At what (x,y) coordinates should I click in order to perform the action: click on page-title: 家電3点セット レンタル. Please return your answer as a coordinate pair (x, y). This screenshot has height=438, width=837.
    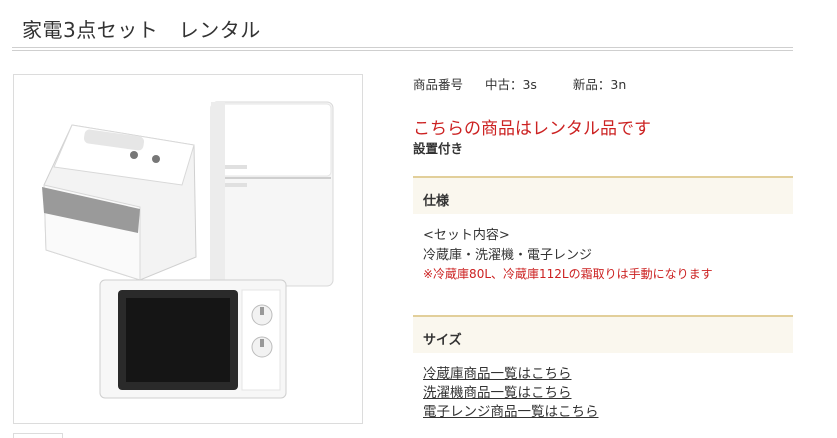
    Looking at the image, I should click on (141, 30).